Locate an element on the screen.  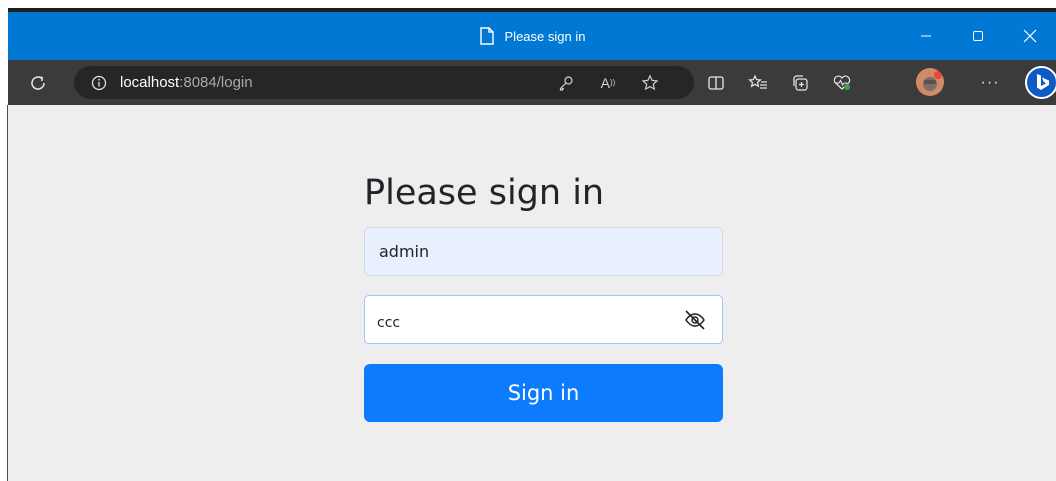
maximize-button is located at coordinates (978, 36).